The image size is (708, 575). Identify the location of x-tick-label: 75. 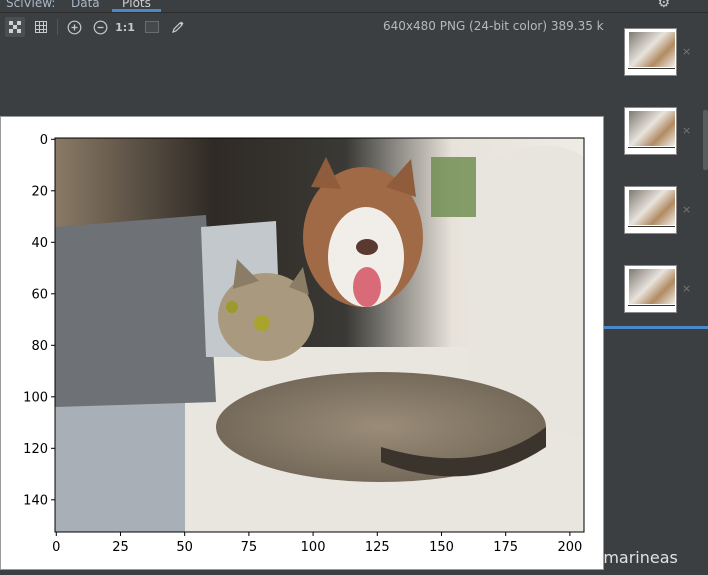
(249, 547).